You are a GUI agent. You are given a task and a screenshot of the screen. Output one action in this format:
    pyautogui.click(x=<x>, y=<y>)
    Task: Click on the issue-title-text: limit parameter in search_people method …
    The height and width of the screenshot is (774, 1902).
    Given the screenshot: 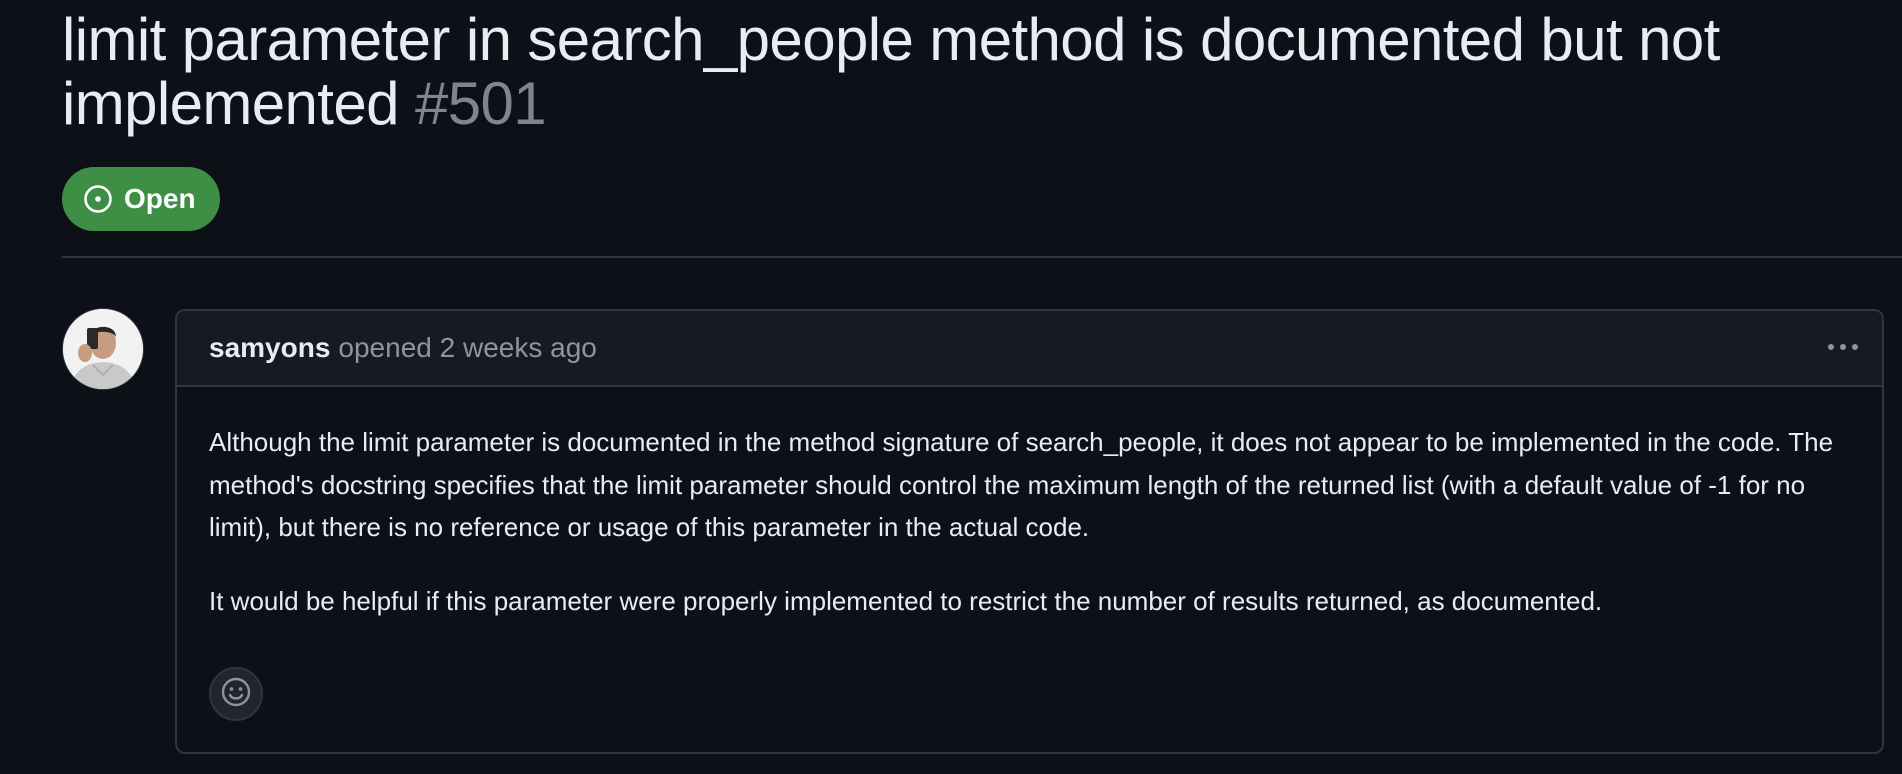 What is the action you would take?
    pyautogui.click(x=891, y=71)
    